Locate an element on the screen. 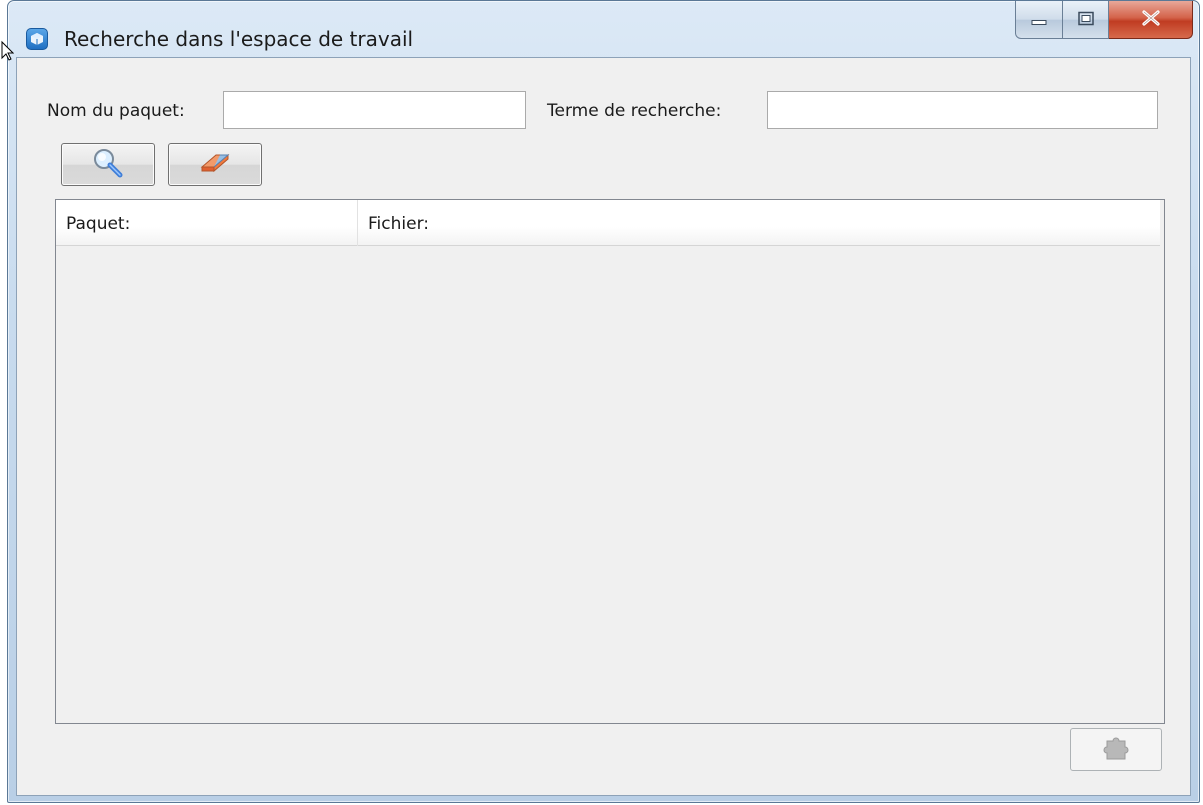 This screenshot has width=1203, height=805. close-icon is located at coordinates (1151, 19).